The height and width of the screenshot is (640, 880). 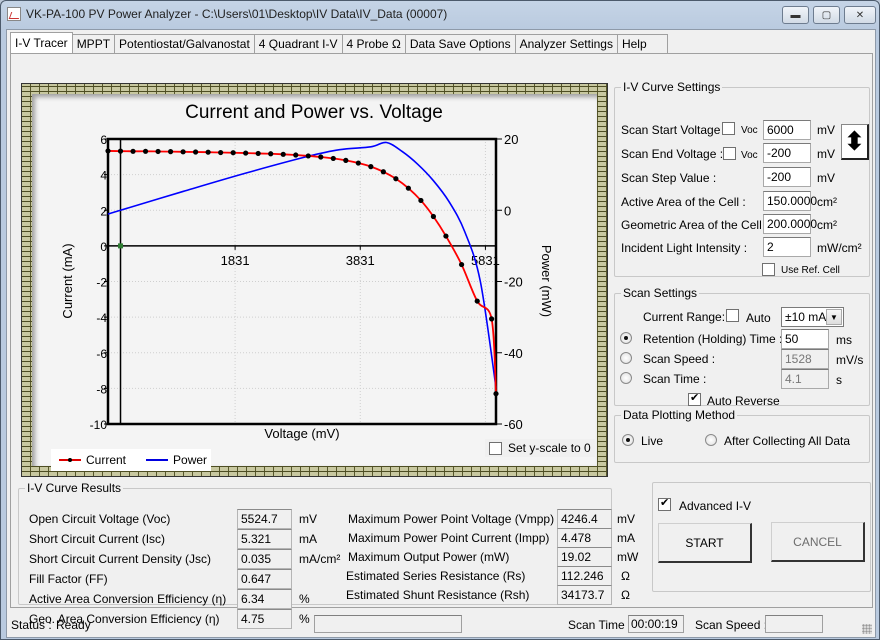 What do you see at coordinates (805, 379) in the screenshot?
I see `scan-time-input: 4.1` at bounding box center [805, 379].